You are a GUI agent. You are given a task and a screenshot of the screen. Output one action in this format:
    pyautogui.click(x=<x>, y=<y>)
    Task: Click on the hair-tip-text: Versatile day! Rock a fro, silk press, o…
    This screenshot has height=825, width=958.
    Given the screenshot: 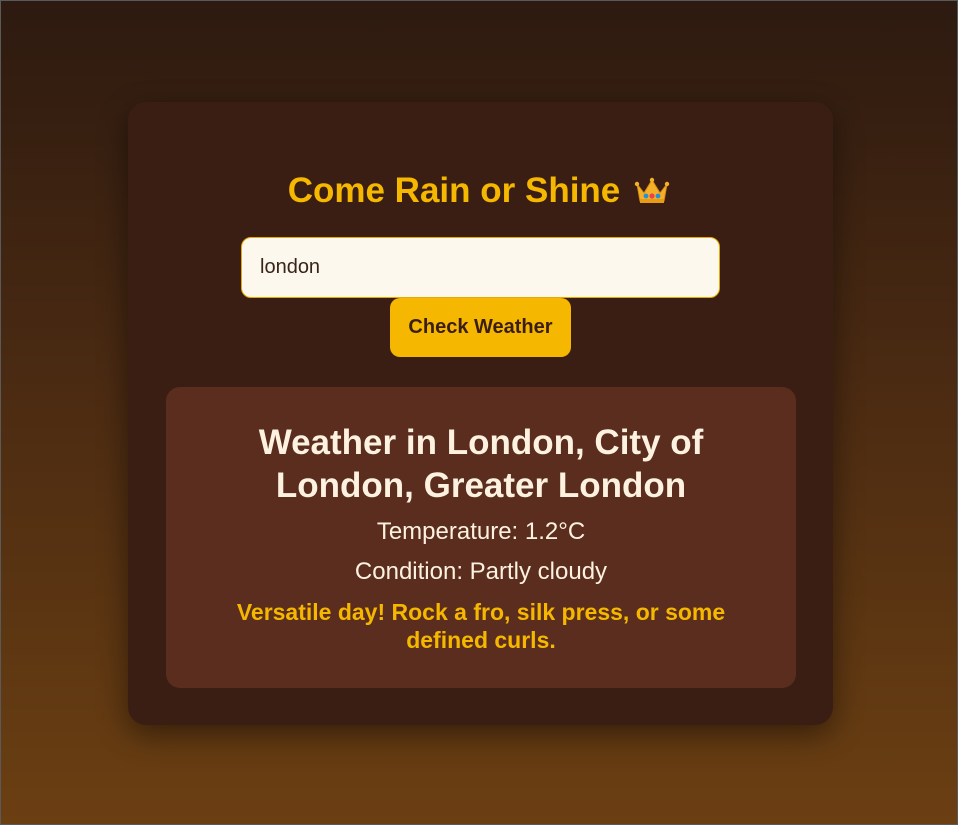 What is the action you would take?
    pyautogui.click(x=481, y=626)
    